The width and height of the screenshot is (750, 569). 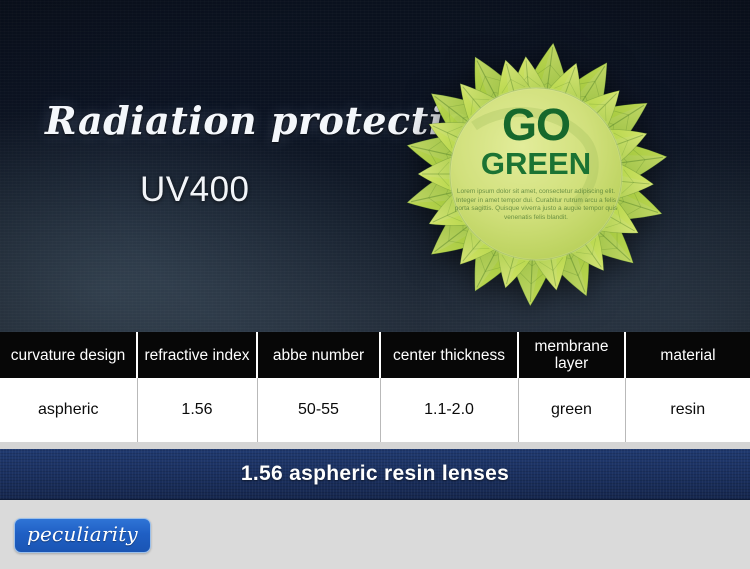 What do you see at coordinates (69, 355) in the screenshot?
I see `table-header-curvature-design: curvature design` at bounding box center [69, 355].